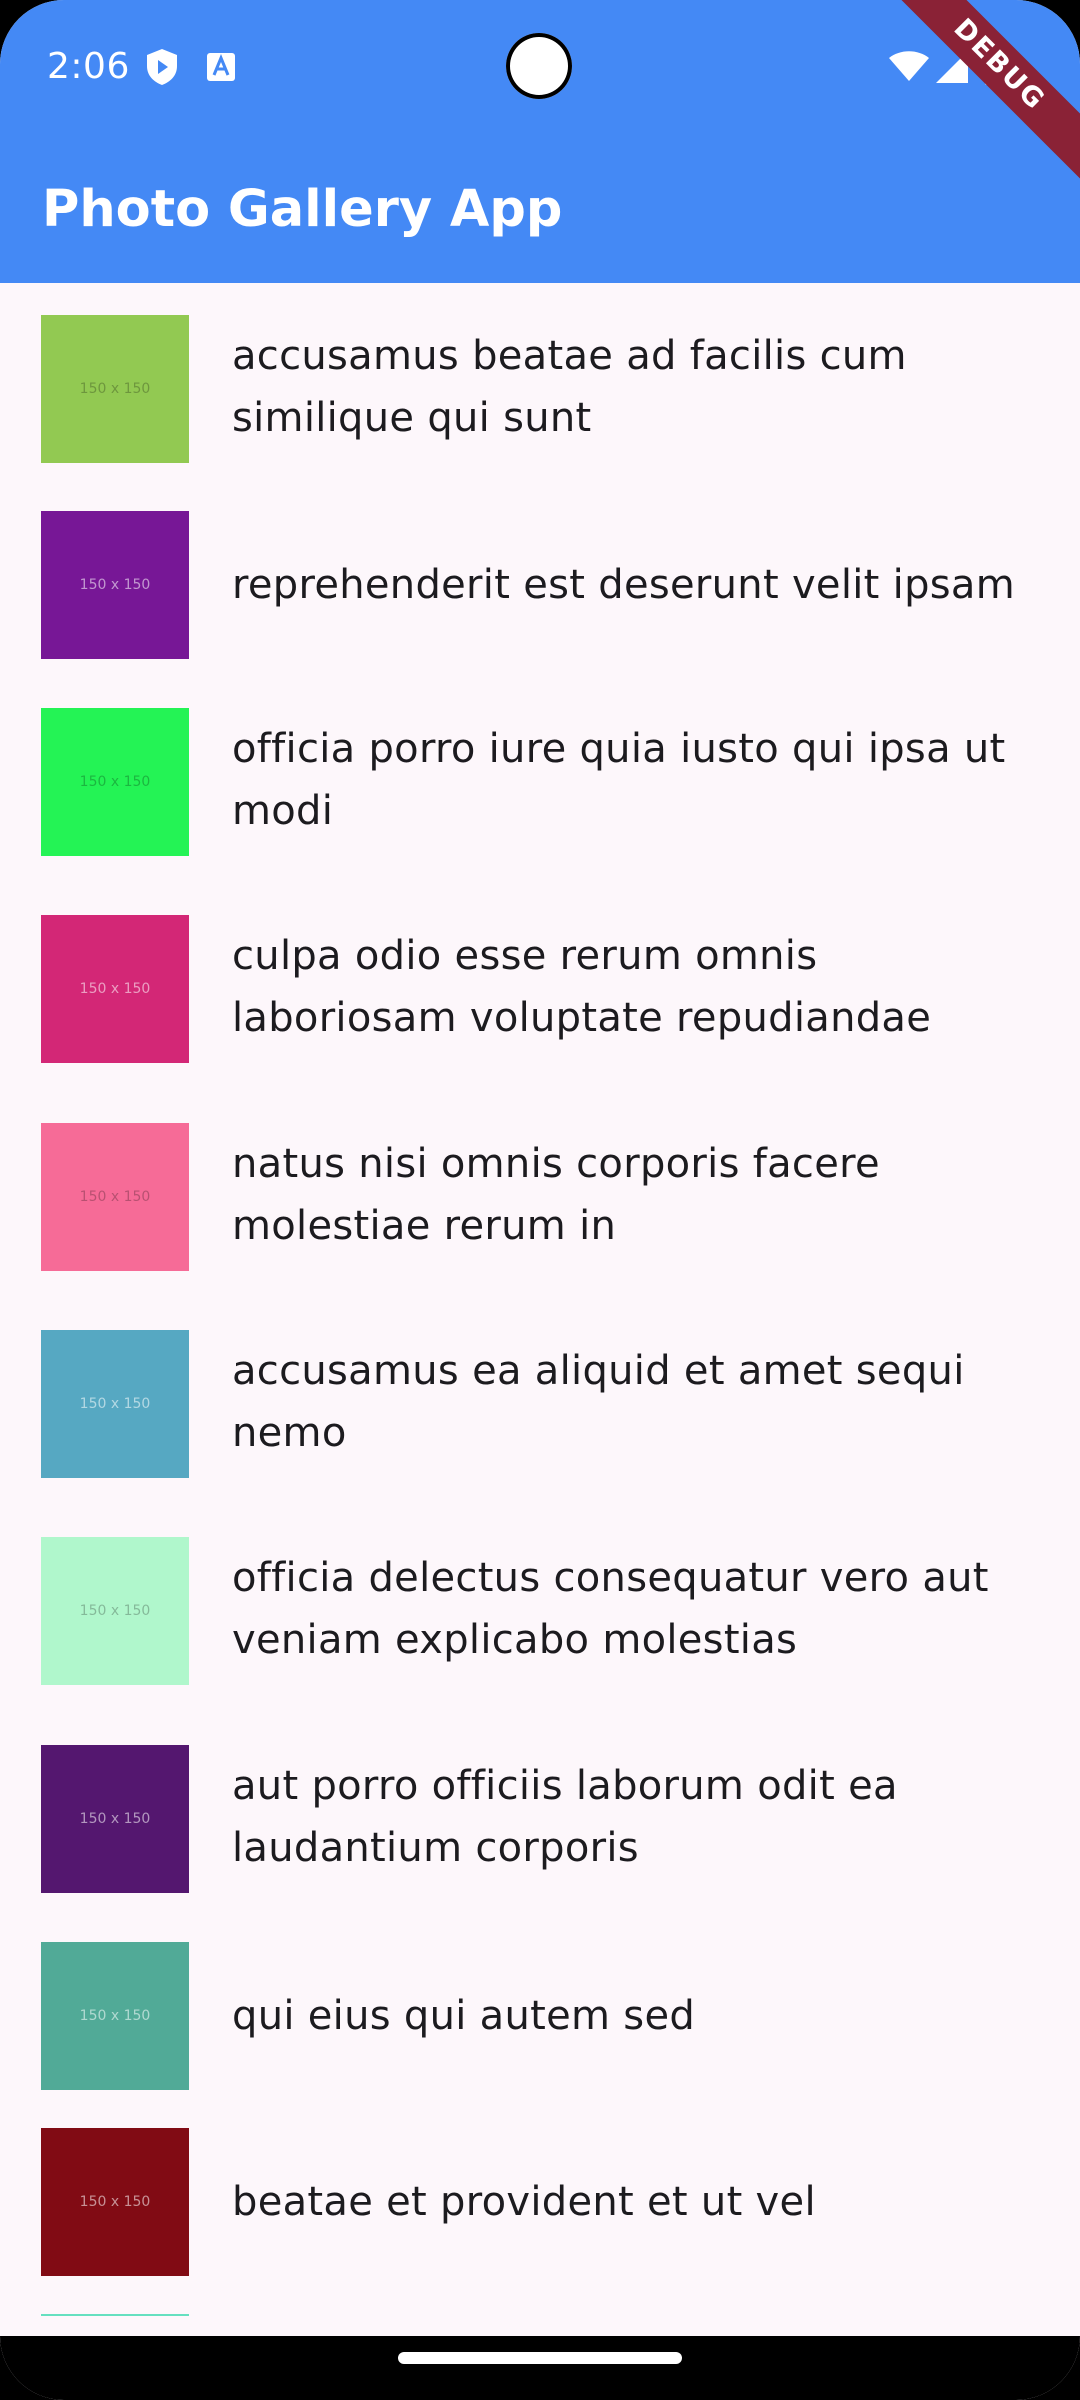  I want to click on a-notification-icon, so click(221, 67).